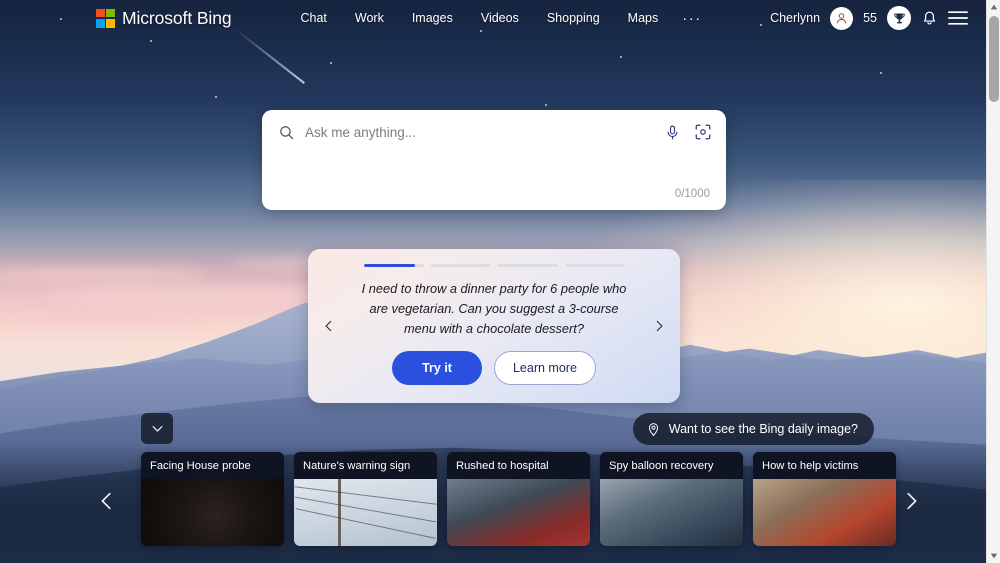 The width and height of the screenshot is (1000, 563). Describe the element at coordinates (994, 59) in the screenshot. I see `scrollbar-thumb` at that location.